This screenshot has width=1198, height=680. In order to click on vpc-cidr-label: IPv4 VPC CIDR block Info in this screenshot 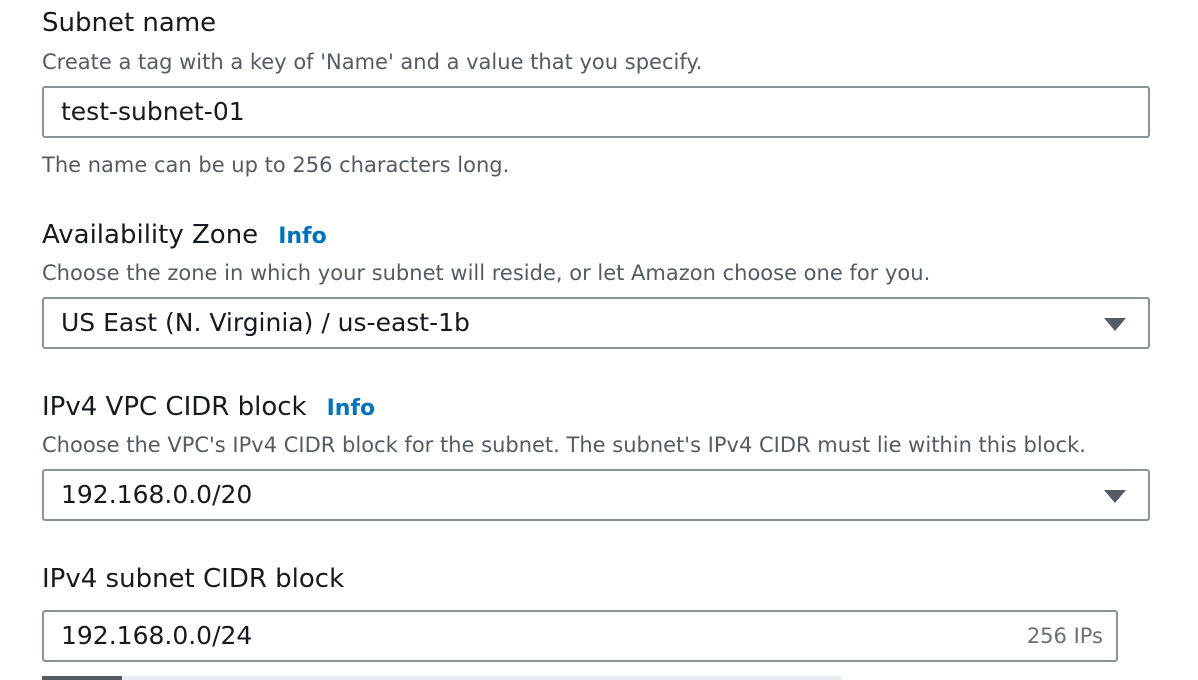, I will do `click(208, 408)`.